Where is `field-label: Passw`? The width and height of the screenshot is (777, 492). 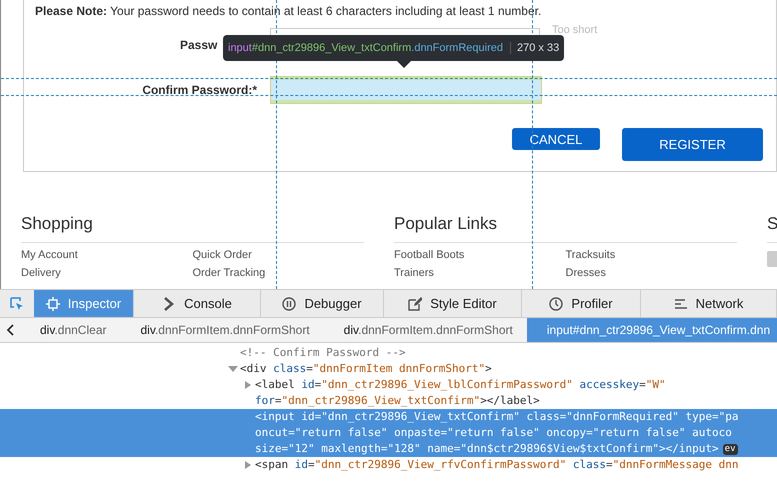 field-label: Passw is located at coordinates (199, 45).